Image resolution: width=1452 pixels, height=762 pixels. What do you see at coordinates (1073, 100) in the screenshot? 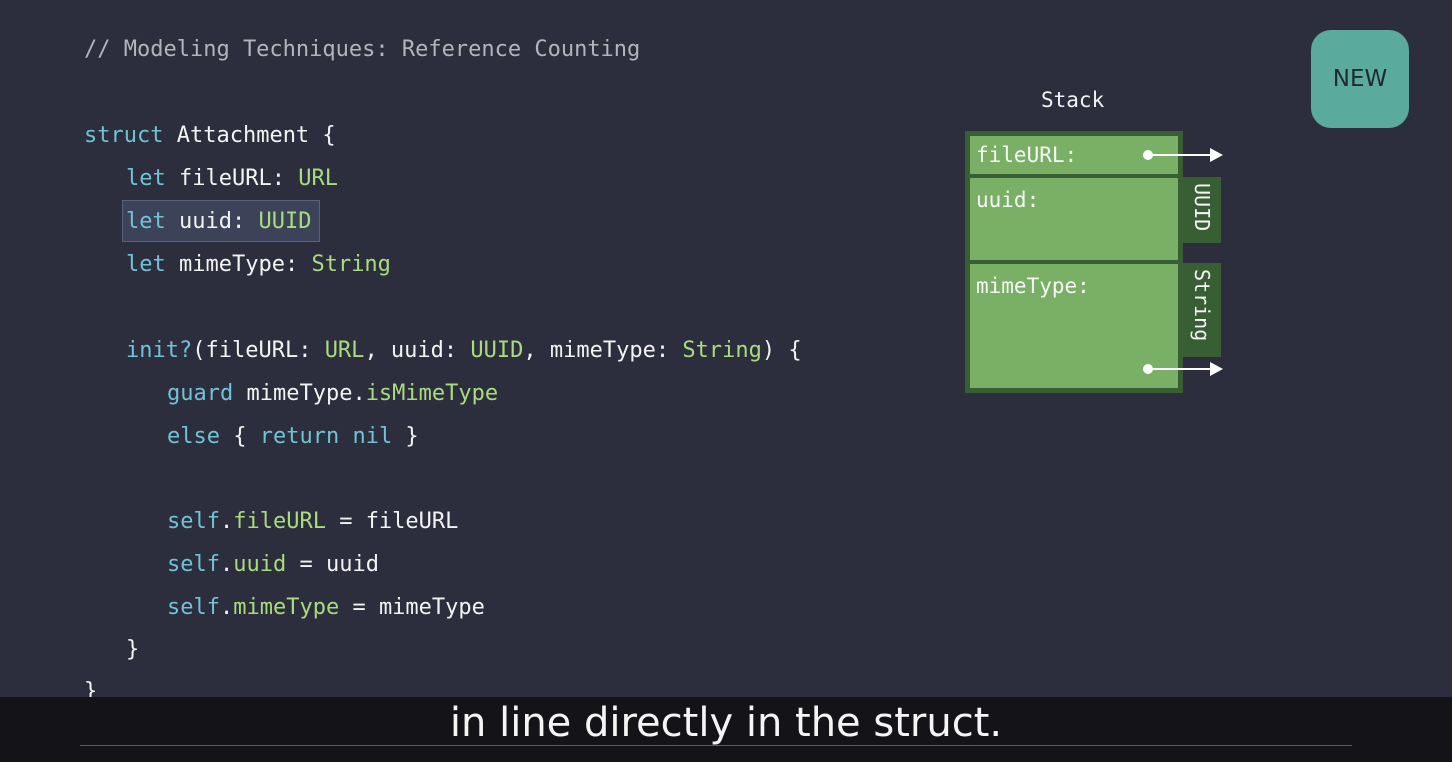
I see `stack-title: Stack` at bounding box center [1073, 100].